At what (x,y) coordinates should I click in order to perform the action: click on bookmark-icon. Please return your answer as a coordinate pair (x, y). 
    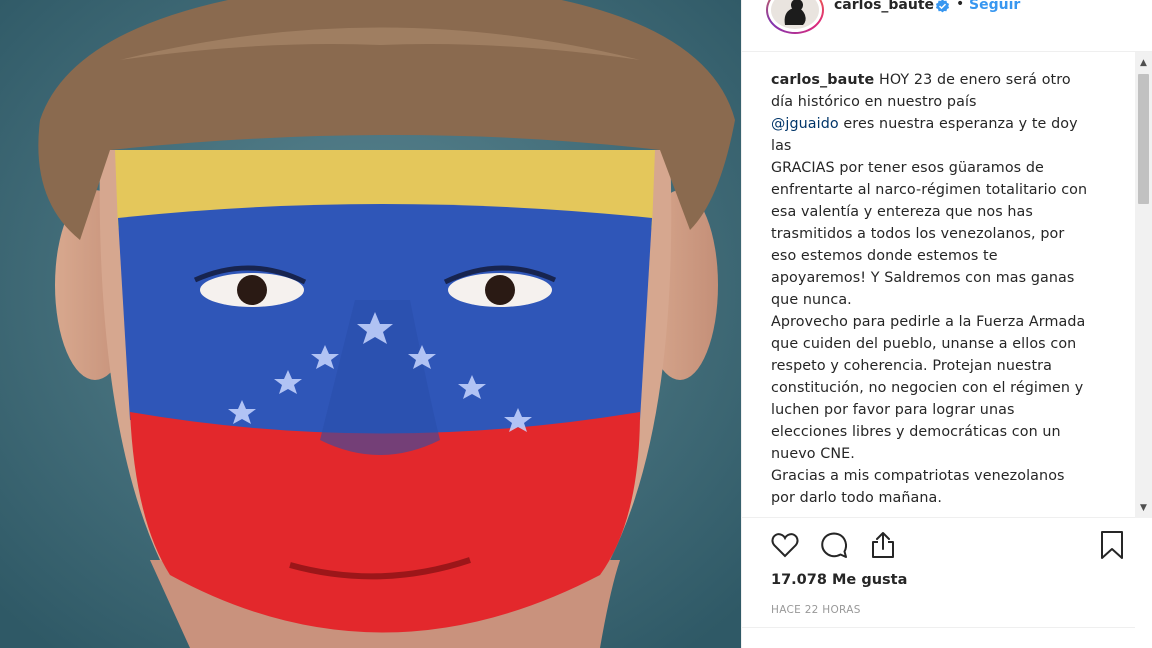
    Looking at the image, I should click on (1112, 545).